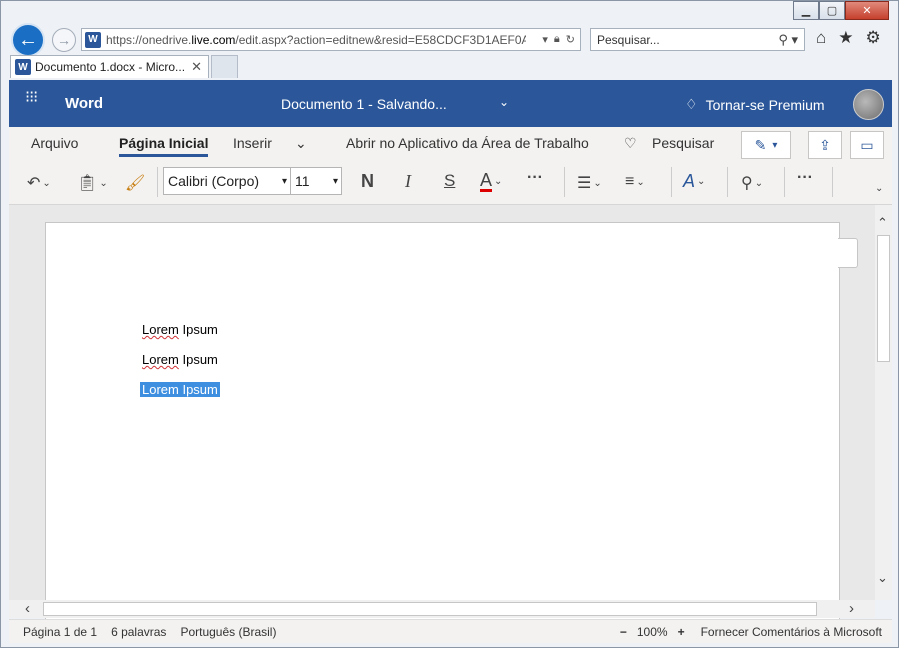  Describe the element at coordinates (879, 188) in the screenshot. I see `expand-ribbon-chevron-icon: ⌄` at that location.